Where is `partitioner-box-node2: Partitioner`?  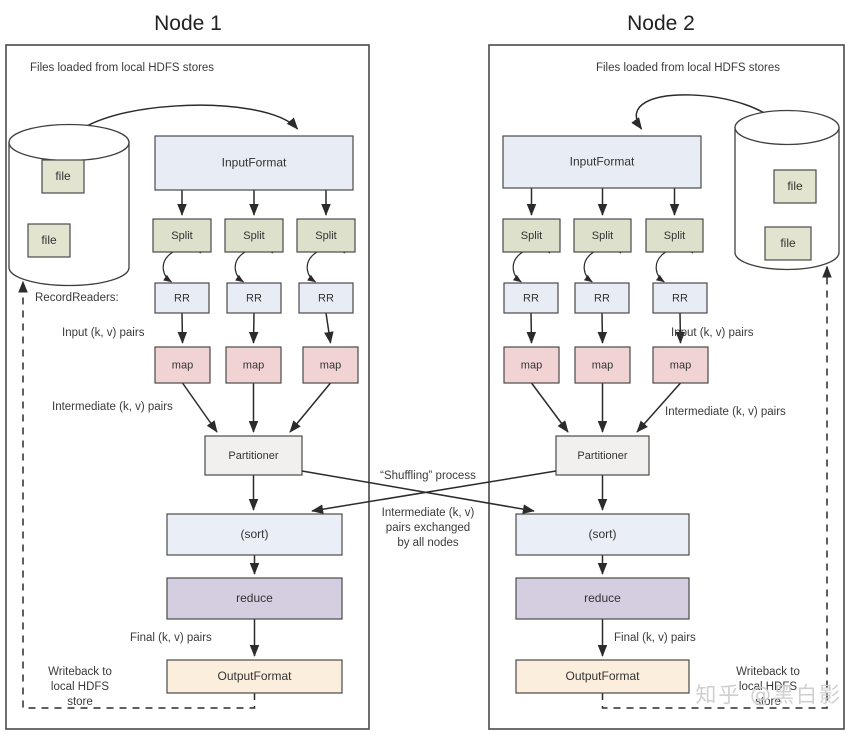
partitioner-box-node2: Partitioner is located at coordinates (602, 455).